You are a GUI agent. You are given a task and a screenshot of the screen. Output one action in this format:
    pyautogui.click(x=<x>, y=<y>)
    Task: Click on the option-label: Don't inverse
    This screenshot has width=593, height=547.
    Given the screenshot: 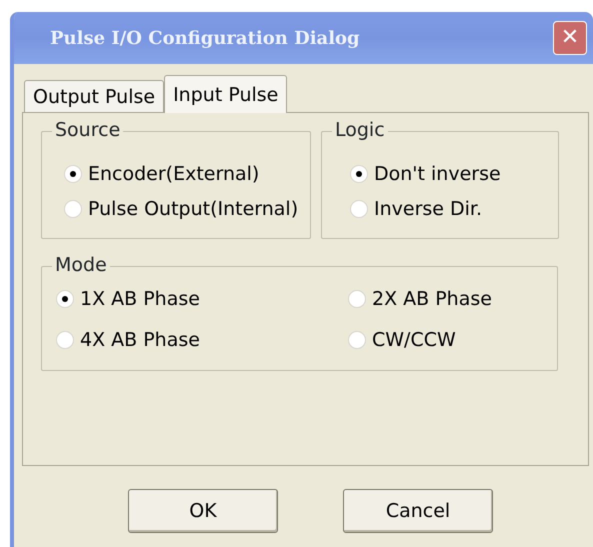 What is the action you would take?
    pyautogui.click(x=437, y=174)
    